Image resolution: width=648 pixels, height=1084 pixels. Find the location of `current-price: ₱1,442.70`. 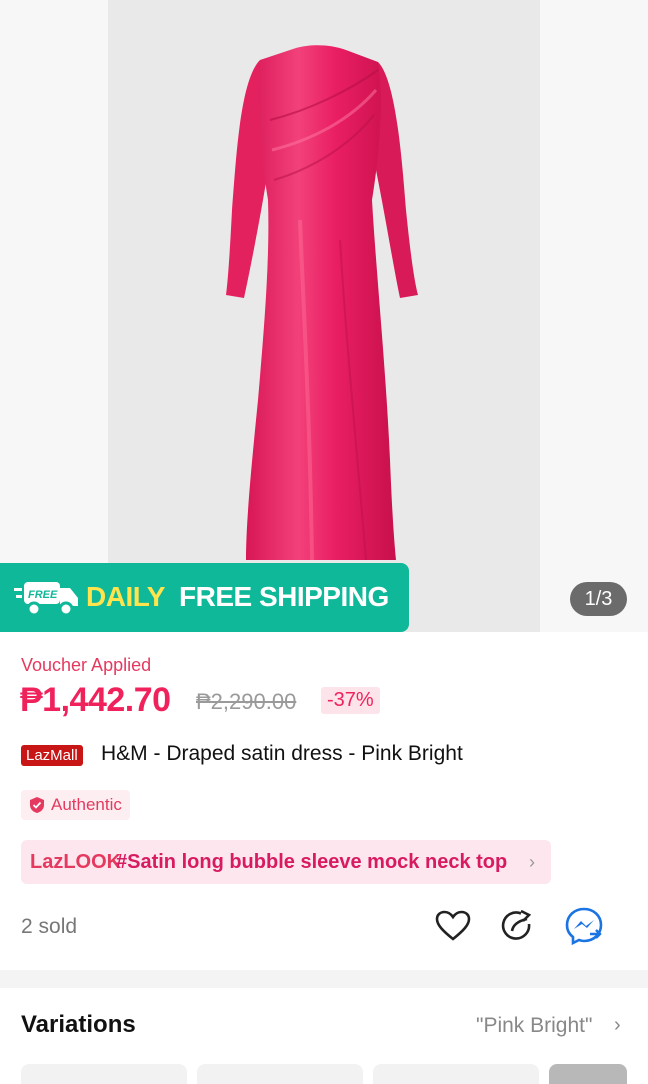

current-price: ₱1,442.70 is located at coordinates (95, 700).